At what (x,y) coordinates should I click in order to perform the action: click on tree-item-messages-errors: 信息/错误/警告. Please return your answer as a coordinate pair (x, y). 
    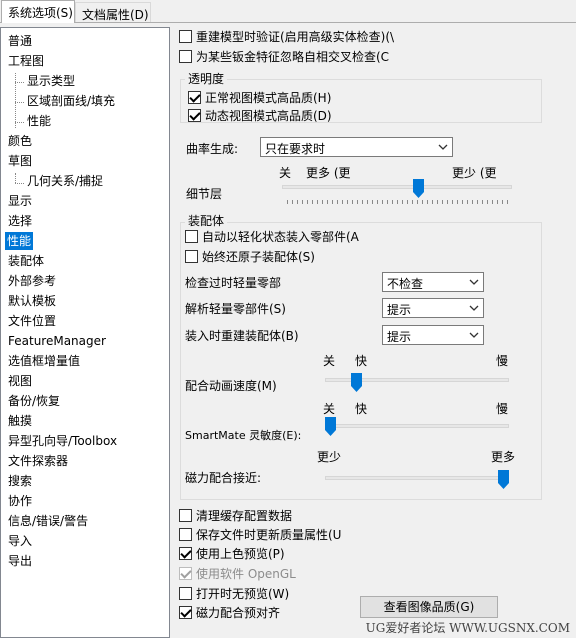
    Looking at the image, I should click on (48, 521).